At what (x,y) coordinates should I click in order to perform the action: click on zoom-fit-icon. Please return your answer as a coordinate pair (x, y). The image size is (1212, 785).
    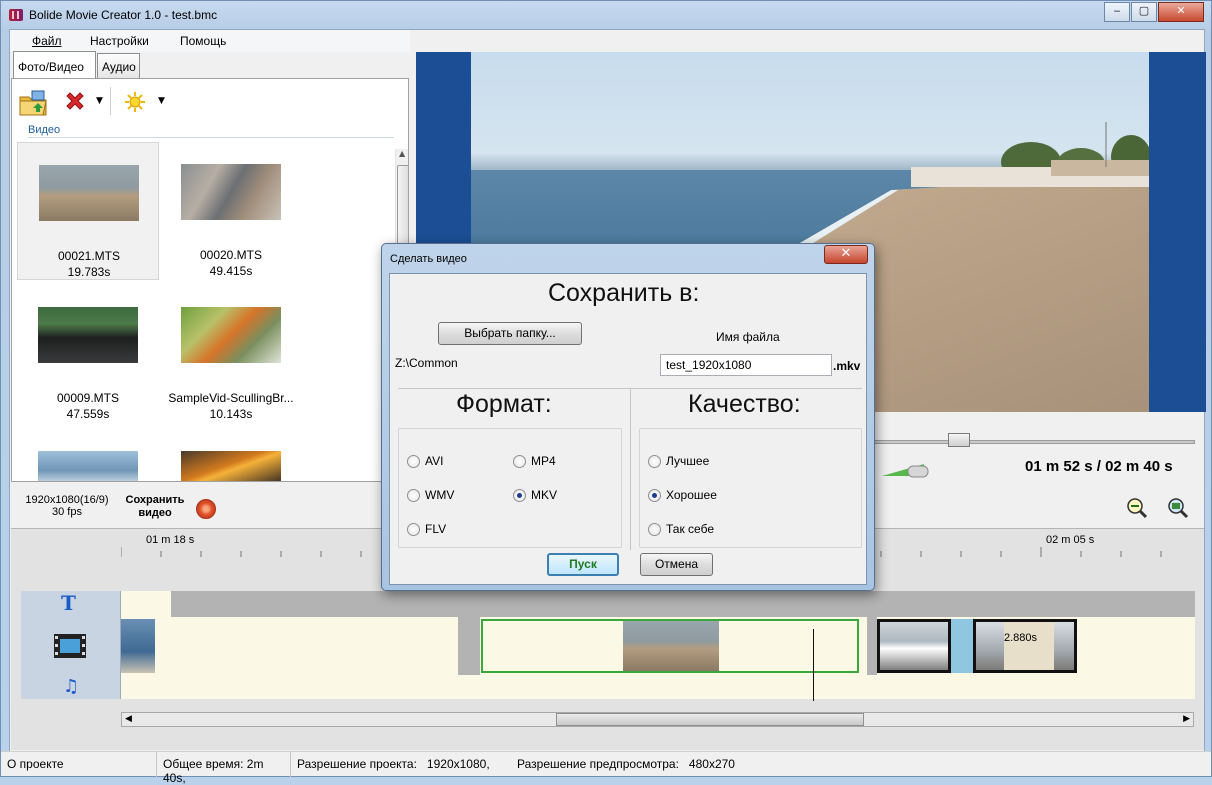
    Looking at the image, I should click on (1178, 508).